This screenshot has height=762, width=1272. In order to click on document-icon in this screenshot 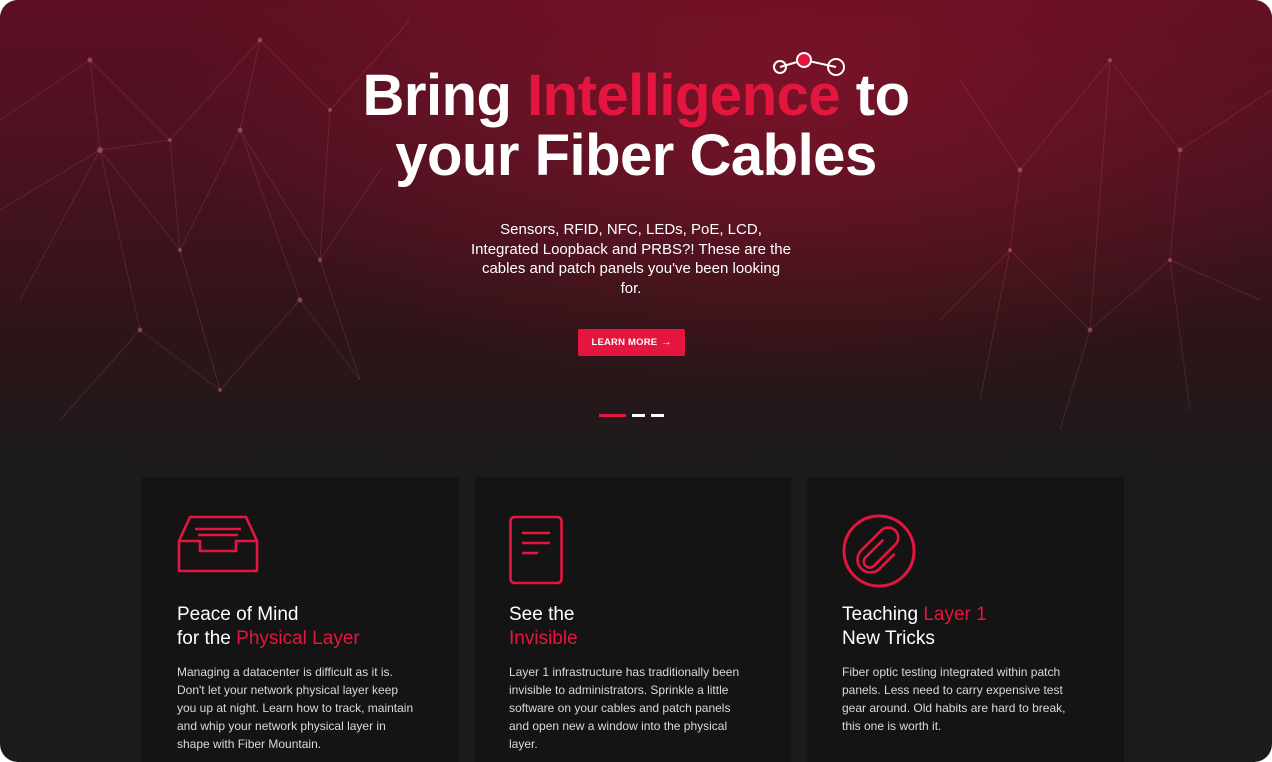, I will do `click(536, 550)`.